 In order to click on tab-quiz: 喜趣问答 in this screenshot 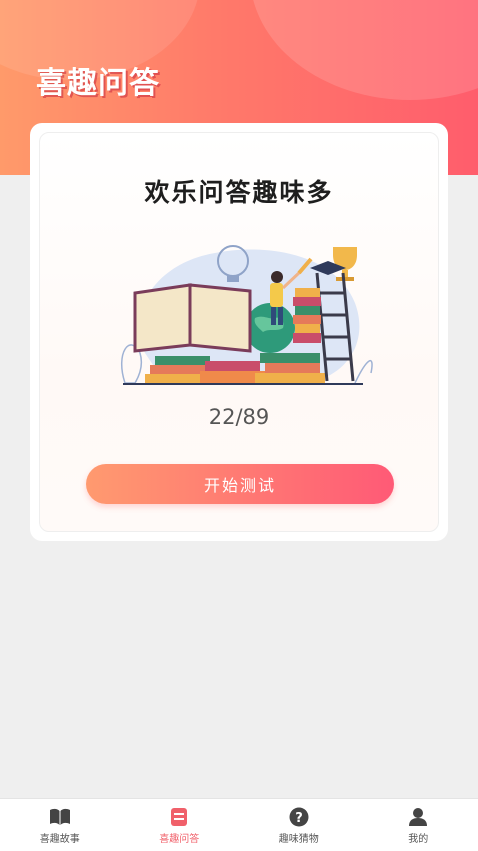, I will do `click(180, 825)`.